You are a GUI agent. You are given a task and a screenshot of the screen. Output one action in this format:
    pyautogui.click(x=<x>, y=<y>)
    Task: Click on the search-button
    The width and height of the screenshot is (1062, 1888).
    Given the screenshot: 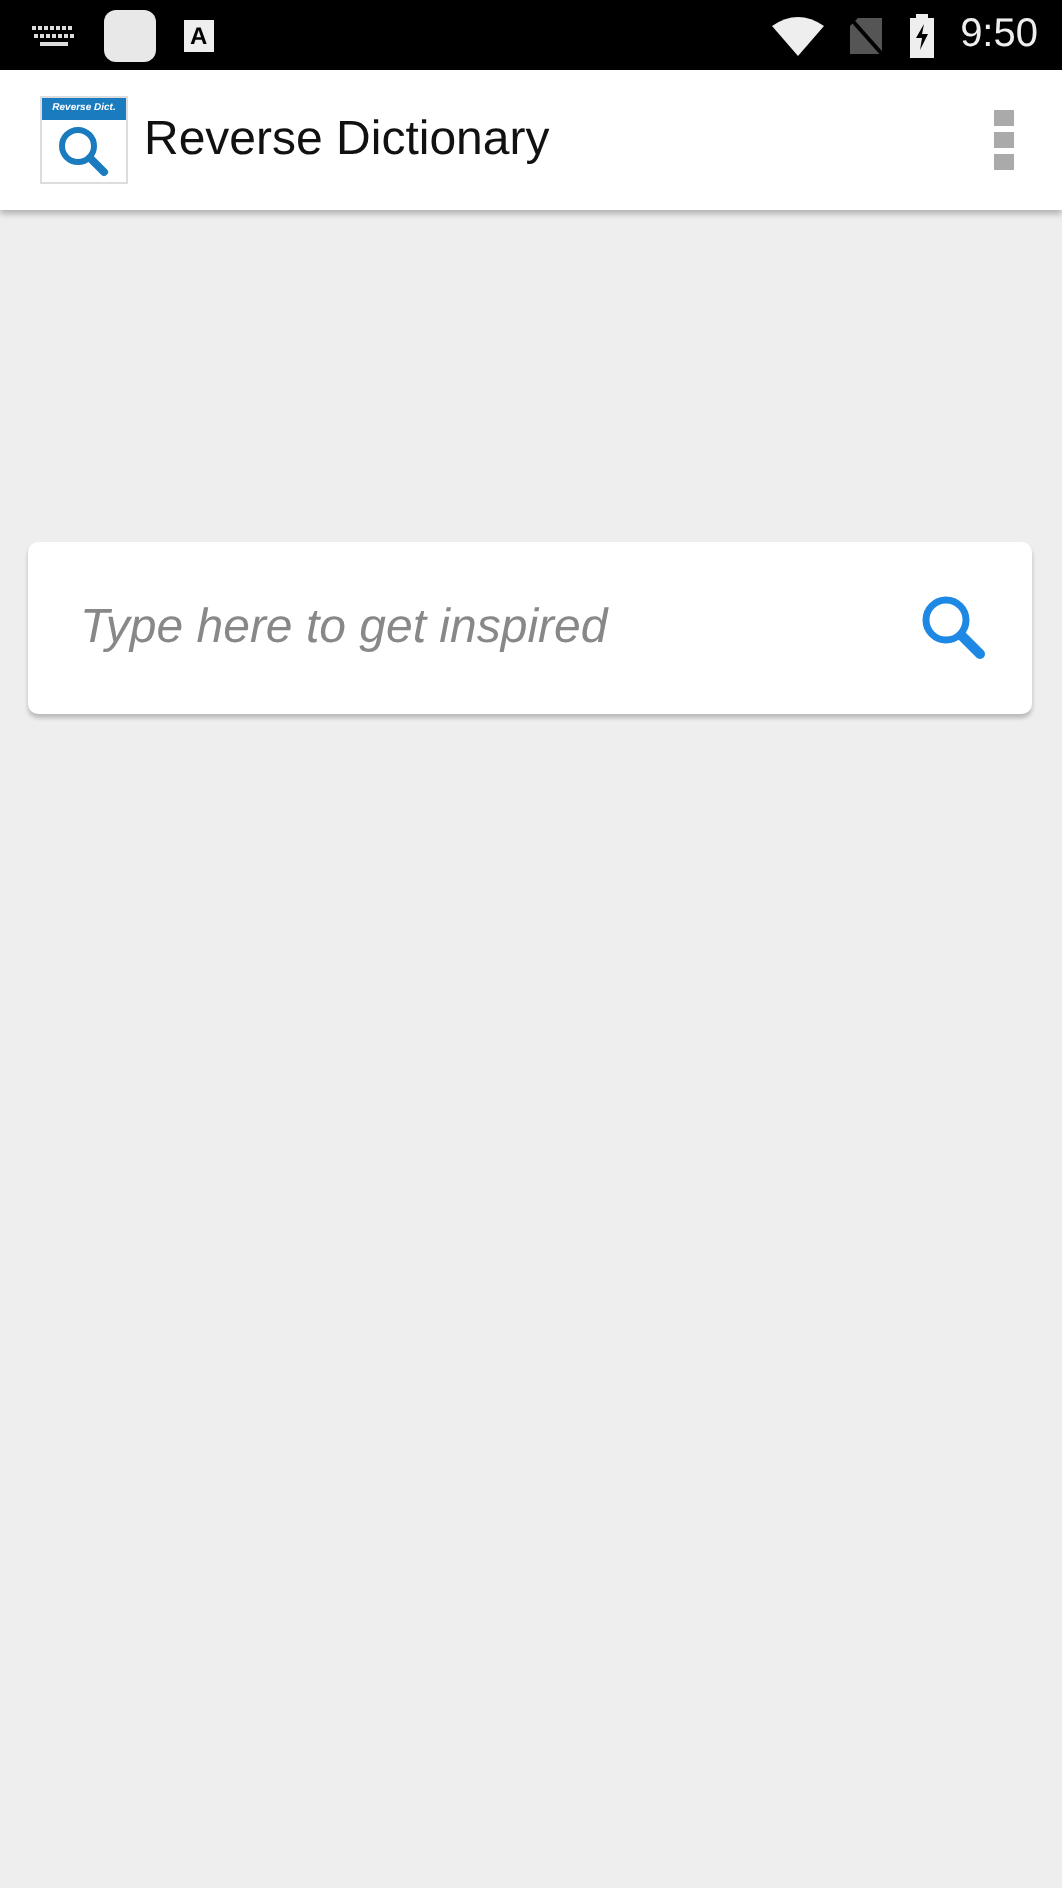 What is the action you would take?
    pyautogui.click(x=954, y=628)
    